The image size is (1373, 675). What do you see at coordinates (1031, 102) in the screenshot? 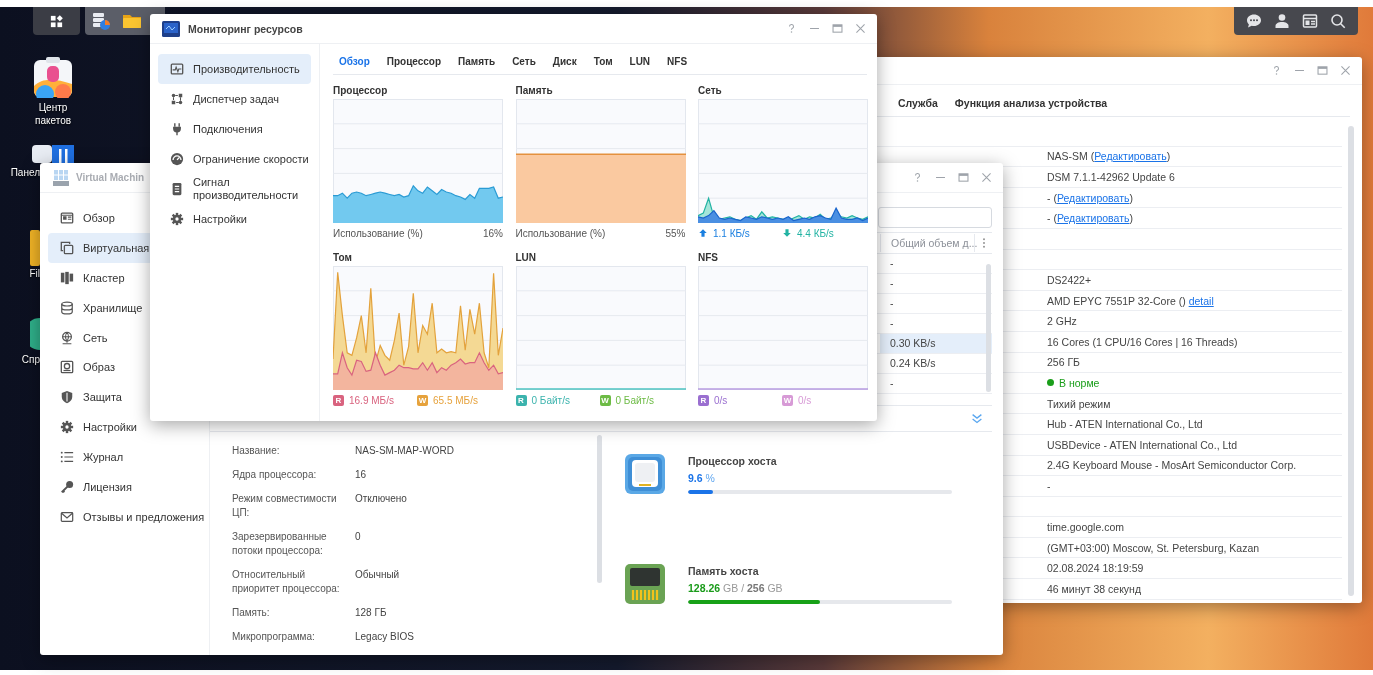
I see `tab: Функция анализа устройства` at bounding box center [1031, 102].